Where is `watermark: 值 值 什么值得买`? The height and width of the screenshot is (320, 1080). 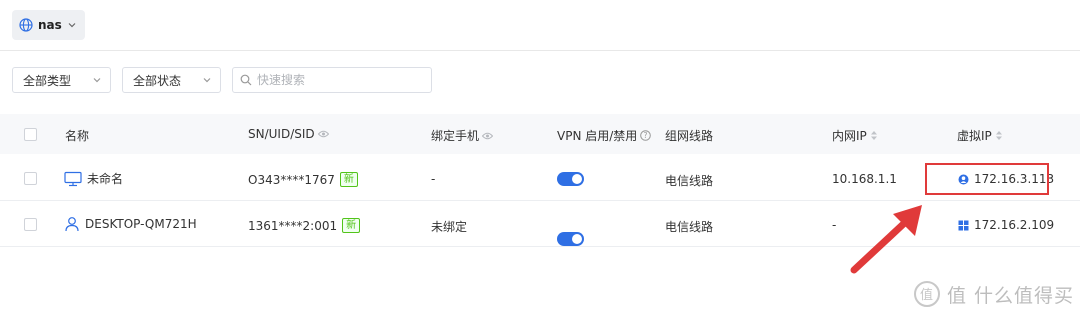 watermark: 值 值 什么值得买 is located at coordinates (993, 294).